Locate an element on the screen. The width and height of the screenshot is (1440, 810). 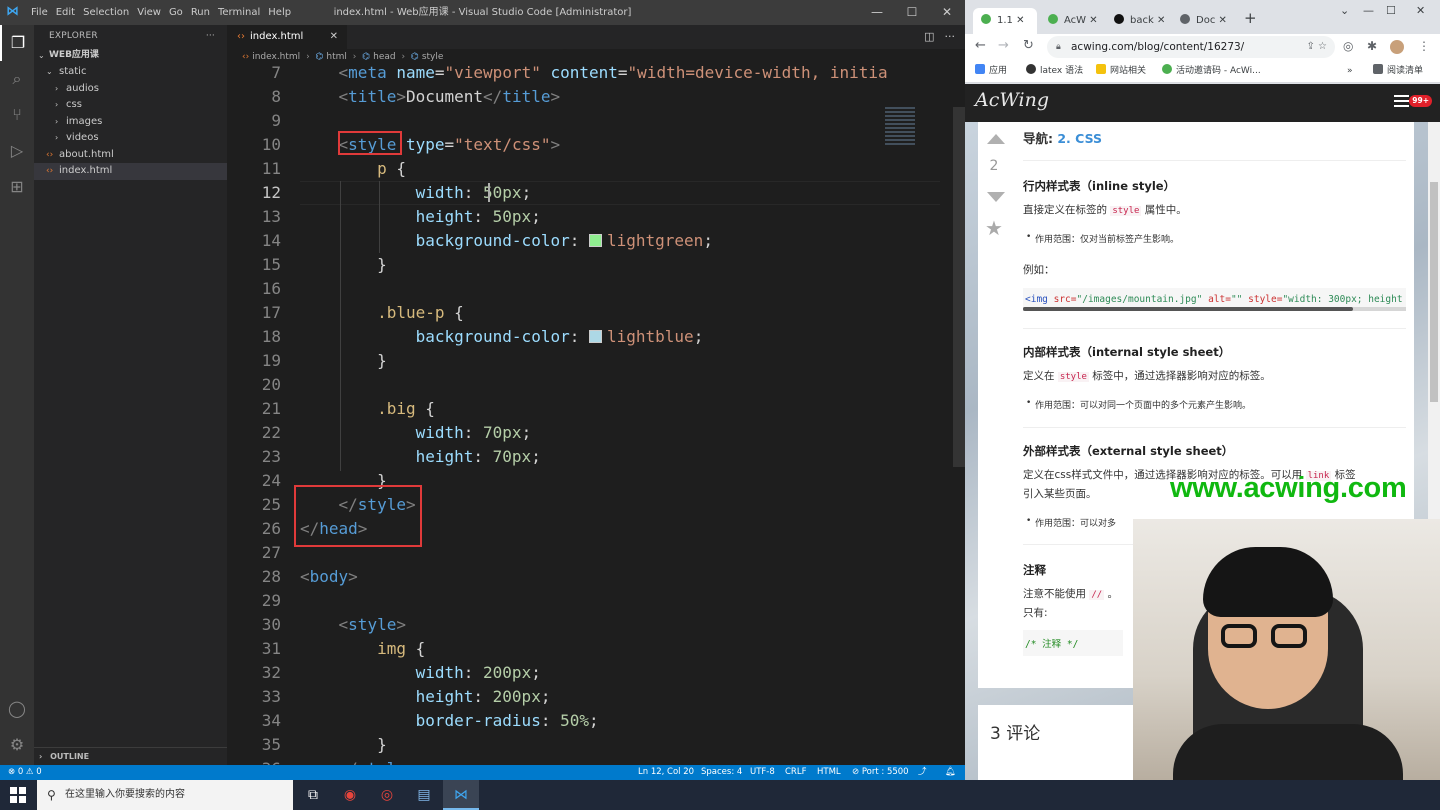
editor-actions: ◫ ··· is located at coordinates (934, 37).